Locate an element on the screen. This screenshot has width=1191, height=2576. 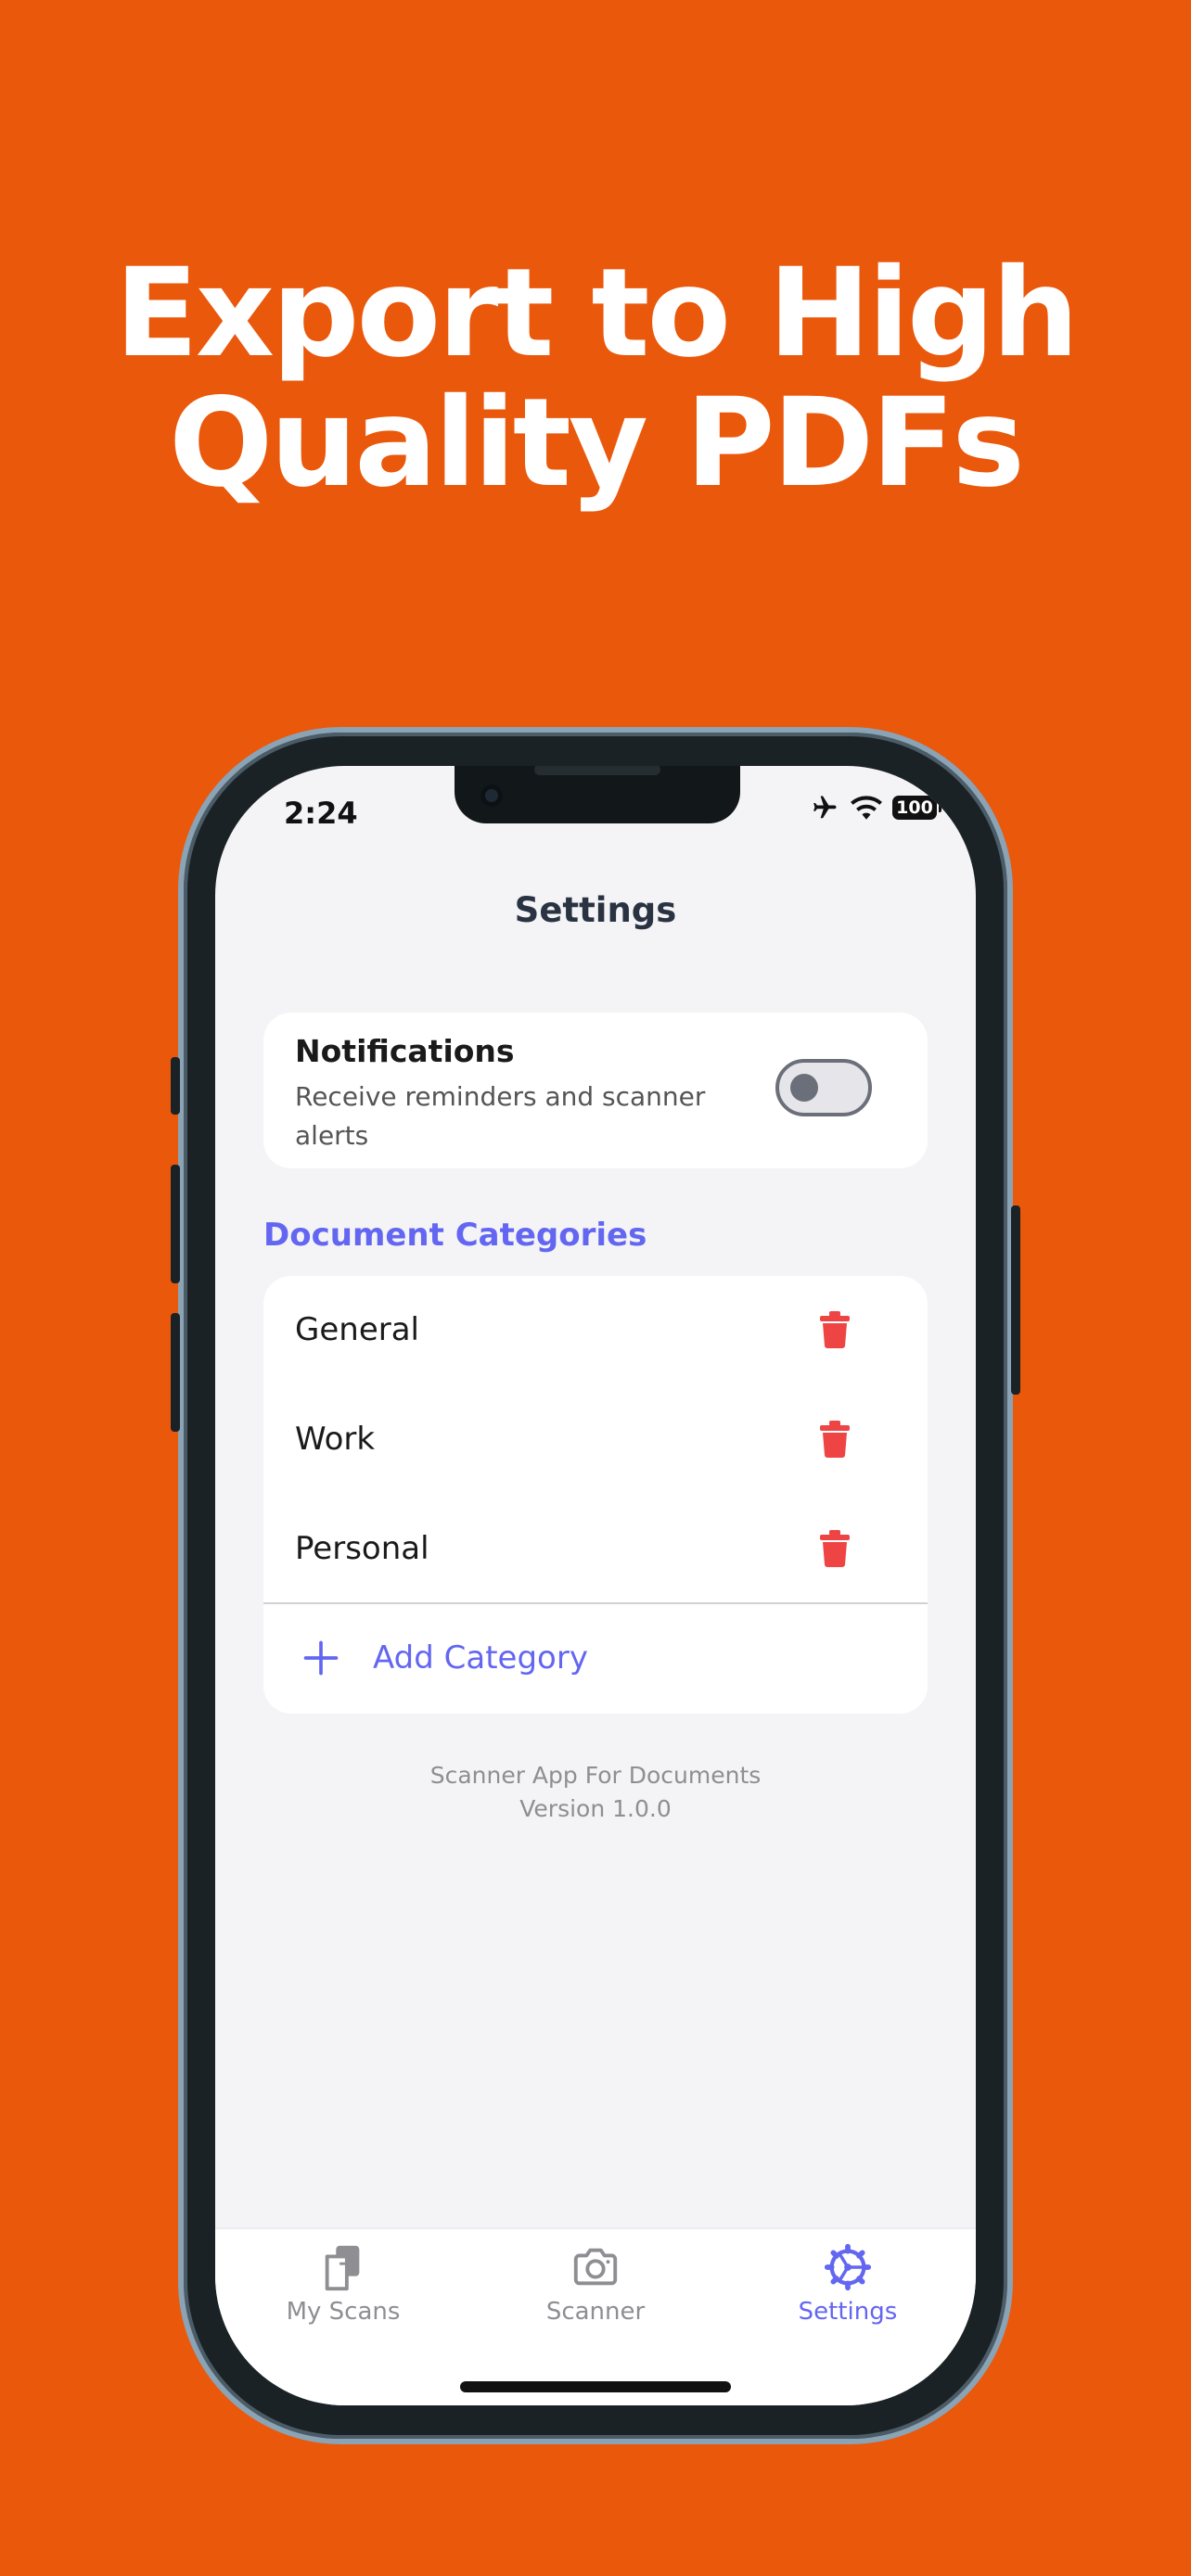
plus-icon is located at coordinates (321, 1658).